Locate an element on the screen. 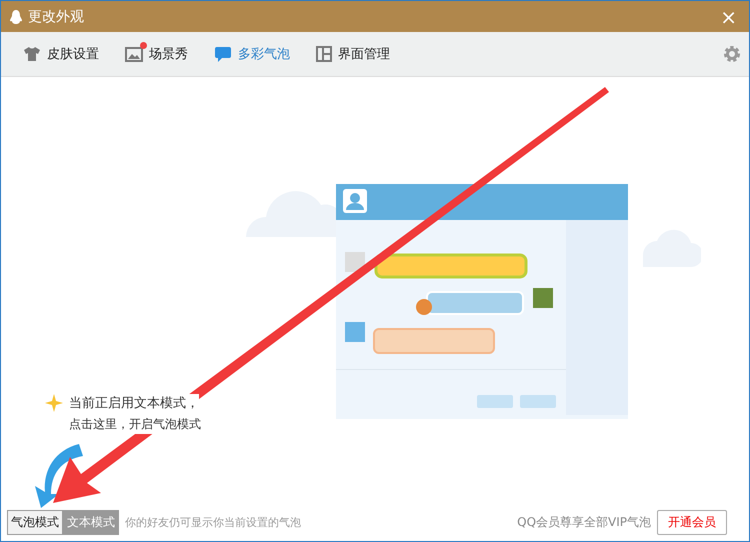  penguin-icon is located at coordinates (16, 16).